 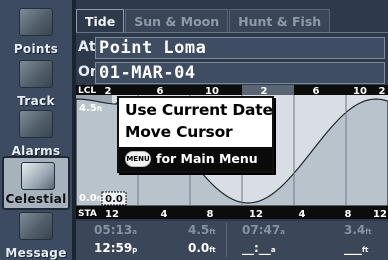 I want to click on sidebar-item-label: Points, so click(x=36, y=49).